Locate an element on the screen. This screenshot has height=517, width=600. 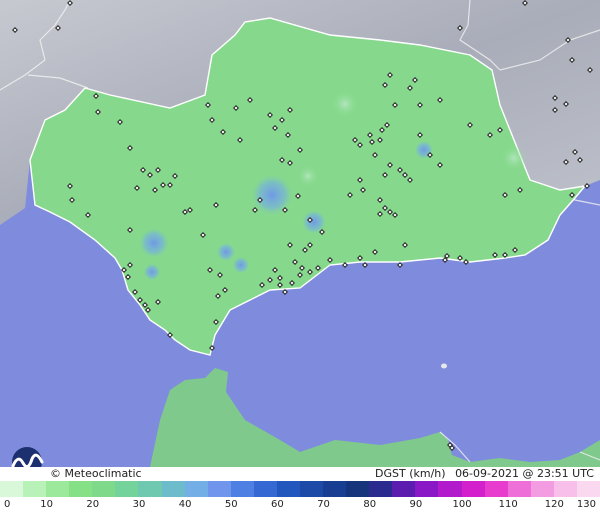
gust-area-north is located at coordinates (424, 150).